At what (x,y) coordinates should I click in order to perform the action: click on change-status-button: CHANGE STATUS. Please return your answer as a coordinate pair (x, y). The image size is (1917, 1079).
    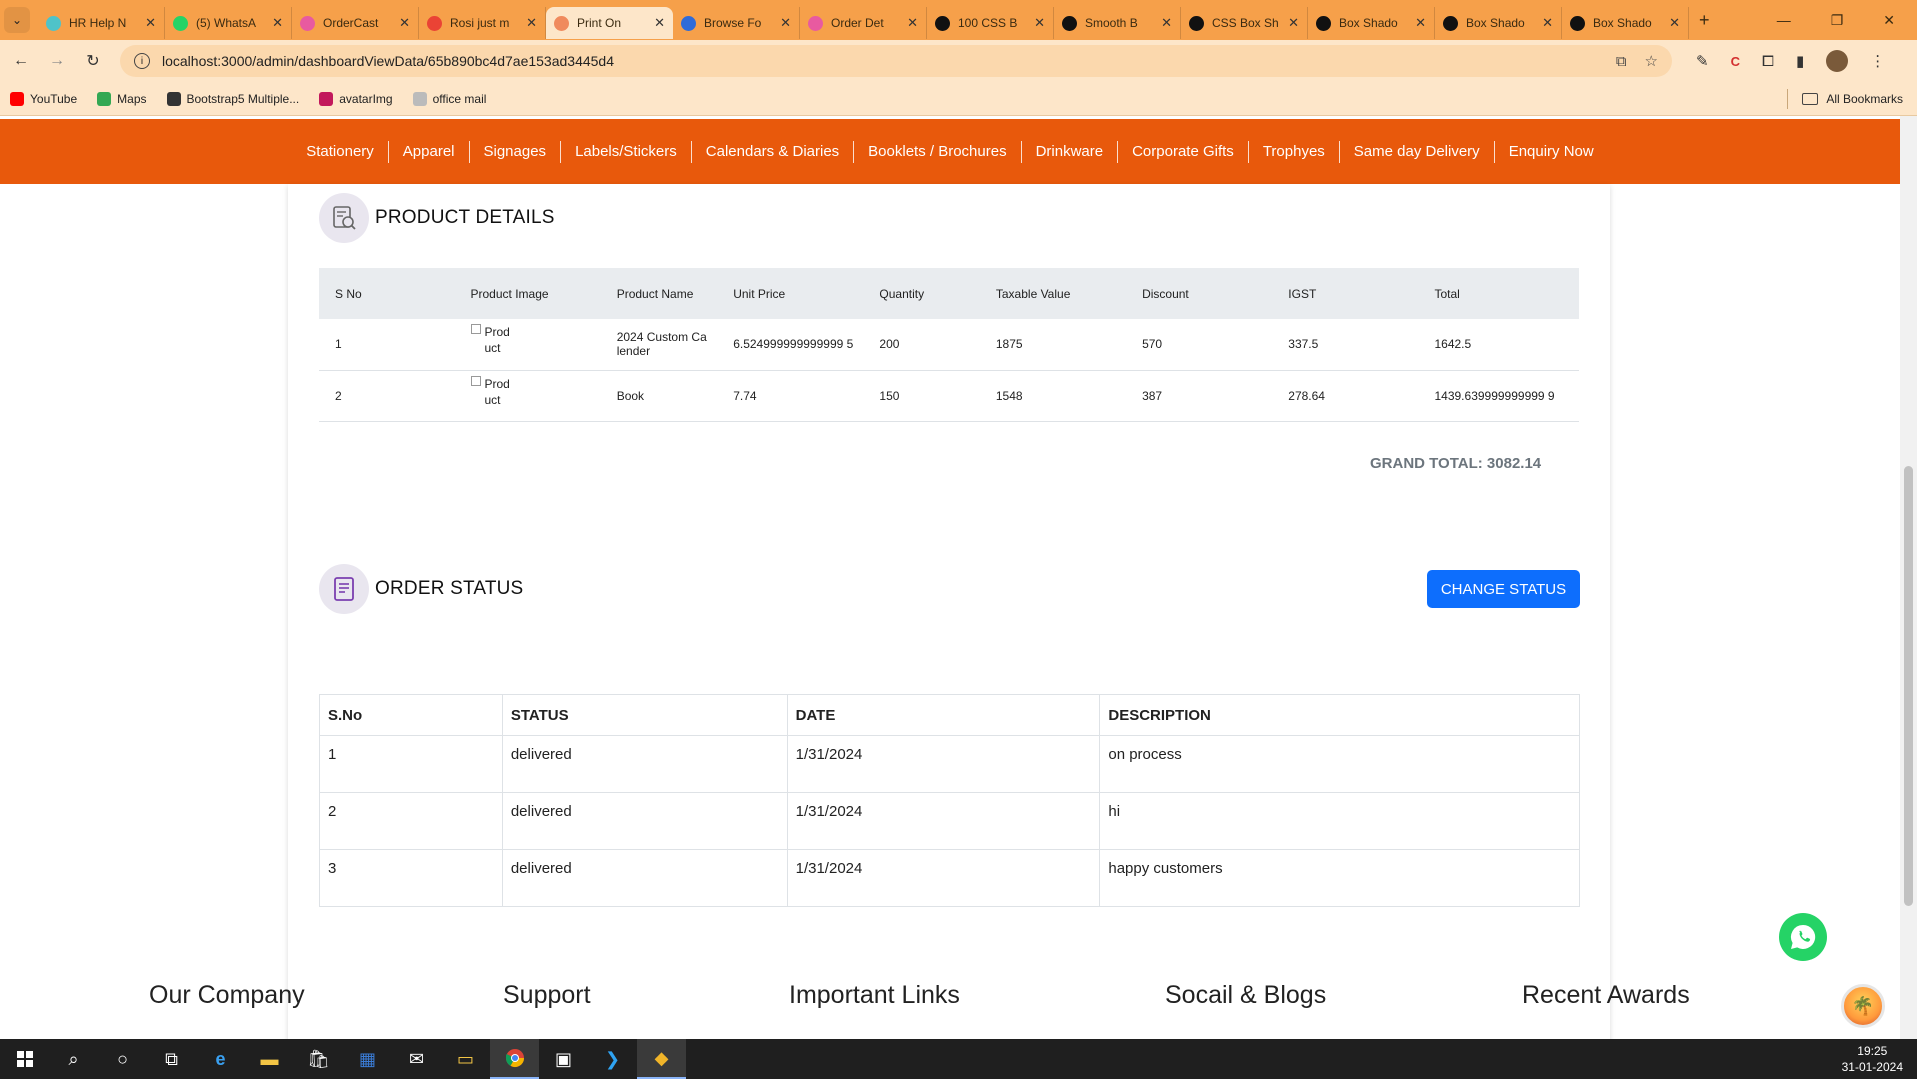
    Looking at the image, I should click on (1503, 589).